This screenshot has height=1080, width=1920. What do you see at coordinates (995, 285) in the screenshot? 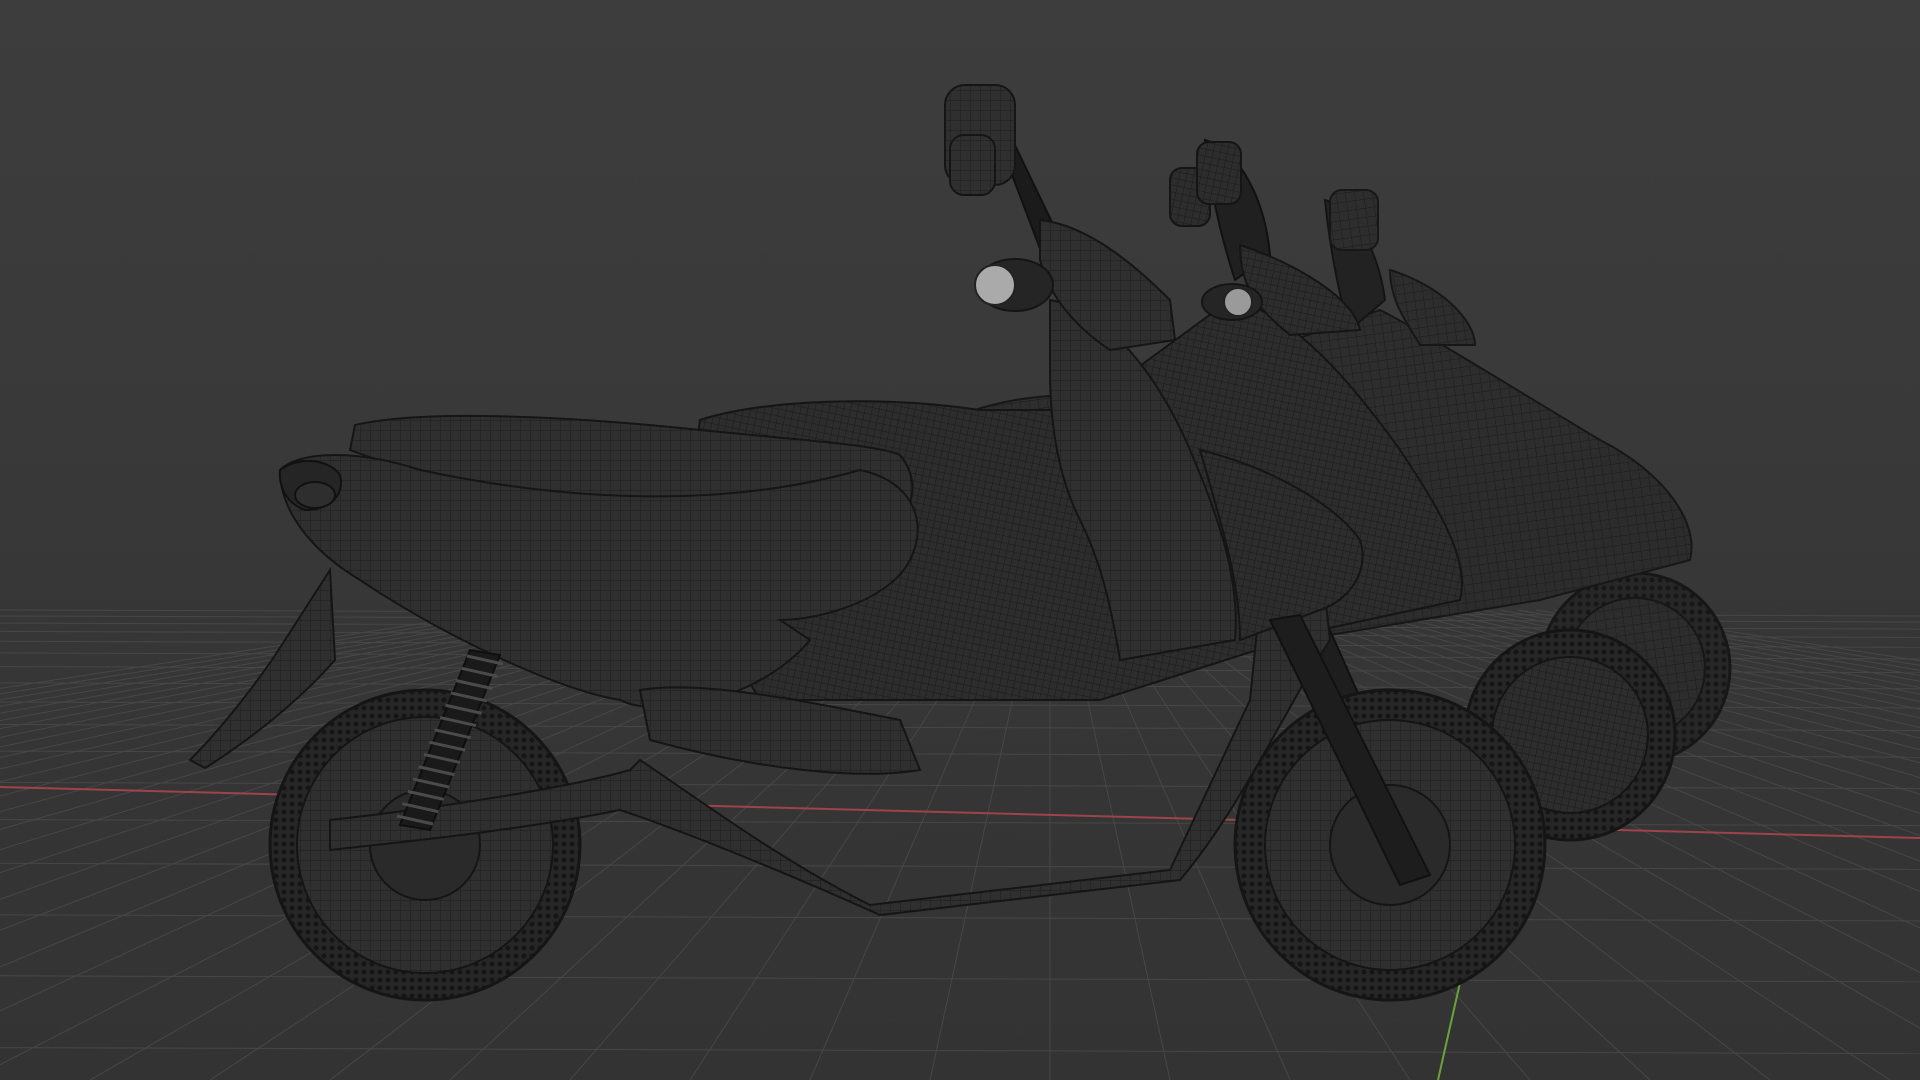
I see `headlight-front` at bounding box center [995, 285].